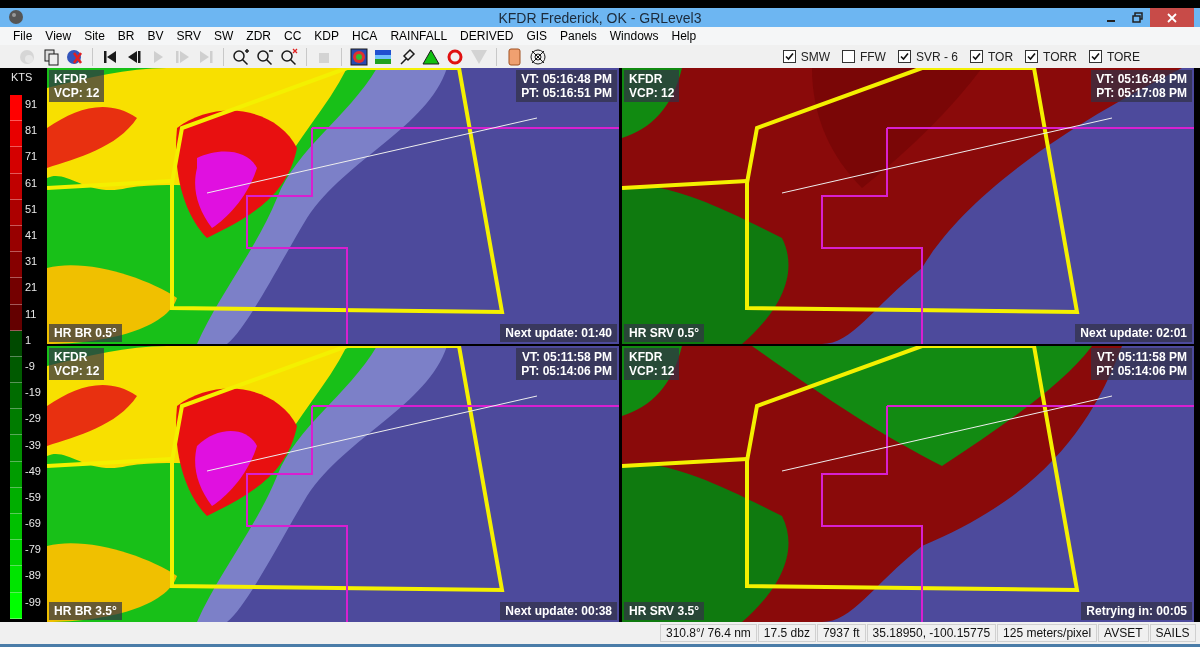 The width and height of the screenshot is (1200, 647). I want to click on menu-item: BR, so click(125, 36).